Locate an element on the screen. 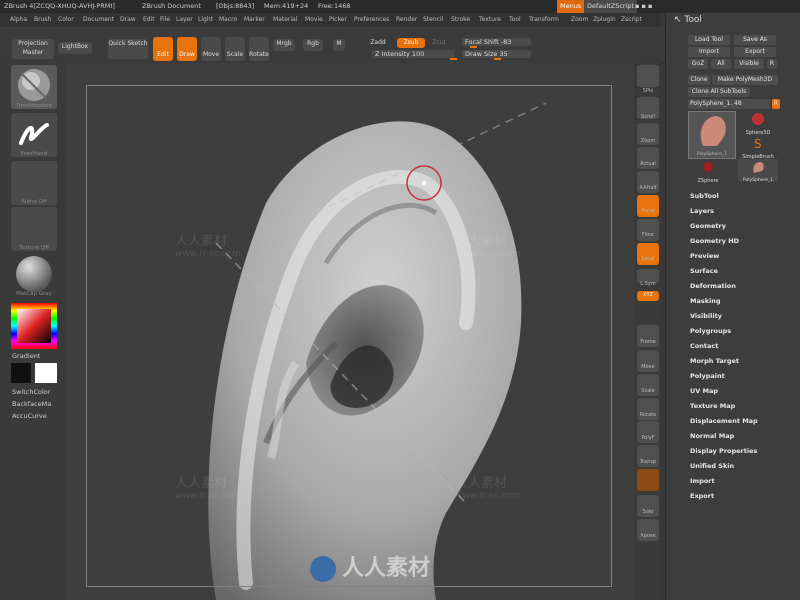 The width and height of the screenshot is (800, 600). load-tool-button: Load Tool is located at coordinates (709, 40).